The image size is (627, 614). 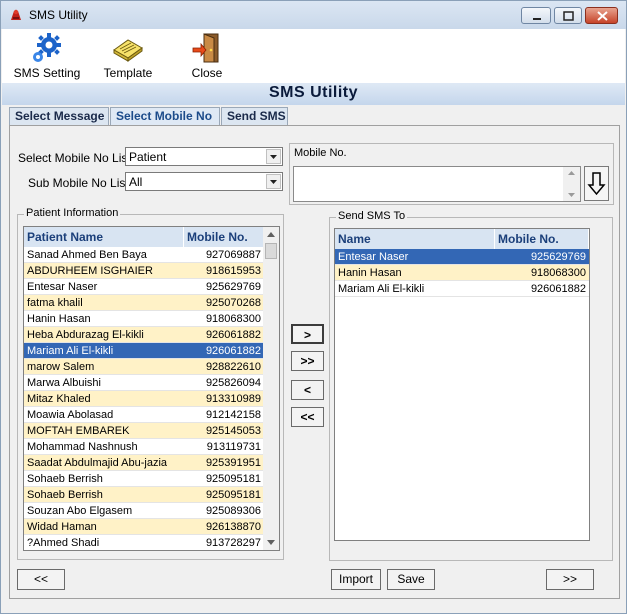 What do you see at coordinates (372, 216) in the screenshot?
I see `send-sms-to-title: Send SMS To` at bounding box center [372, 216].